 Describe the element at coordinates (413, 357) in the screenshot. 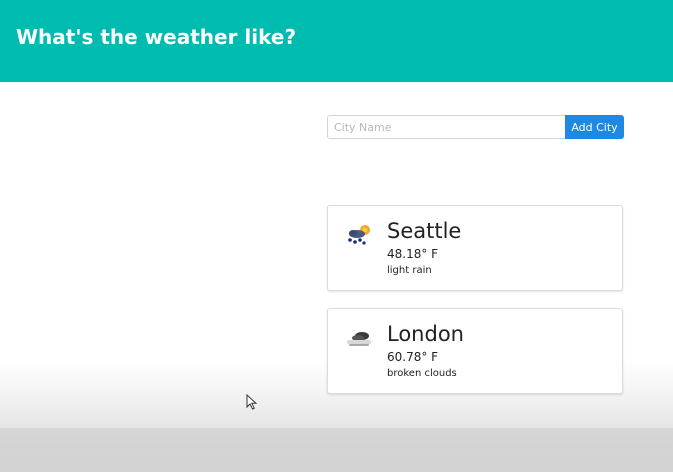

I see `temperature: 60.78° F` at that location.